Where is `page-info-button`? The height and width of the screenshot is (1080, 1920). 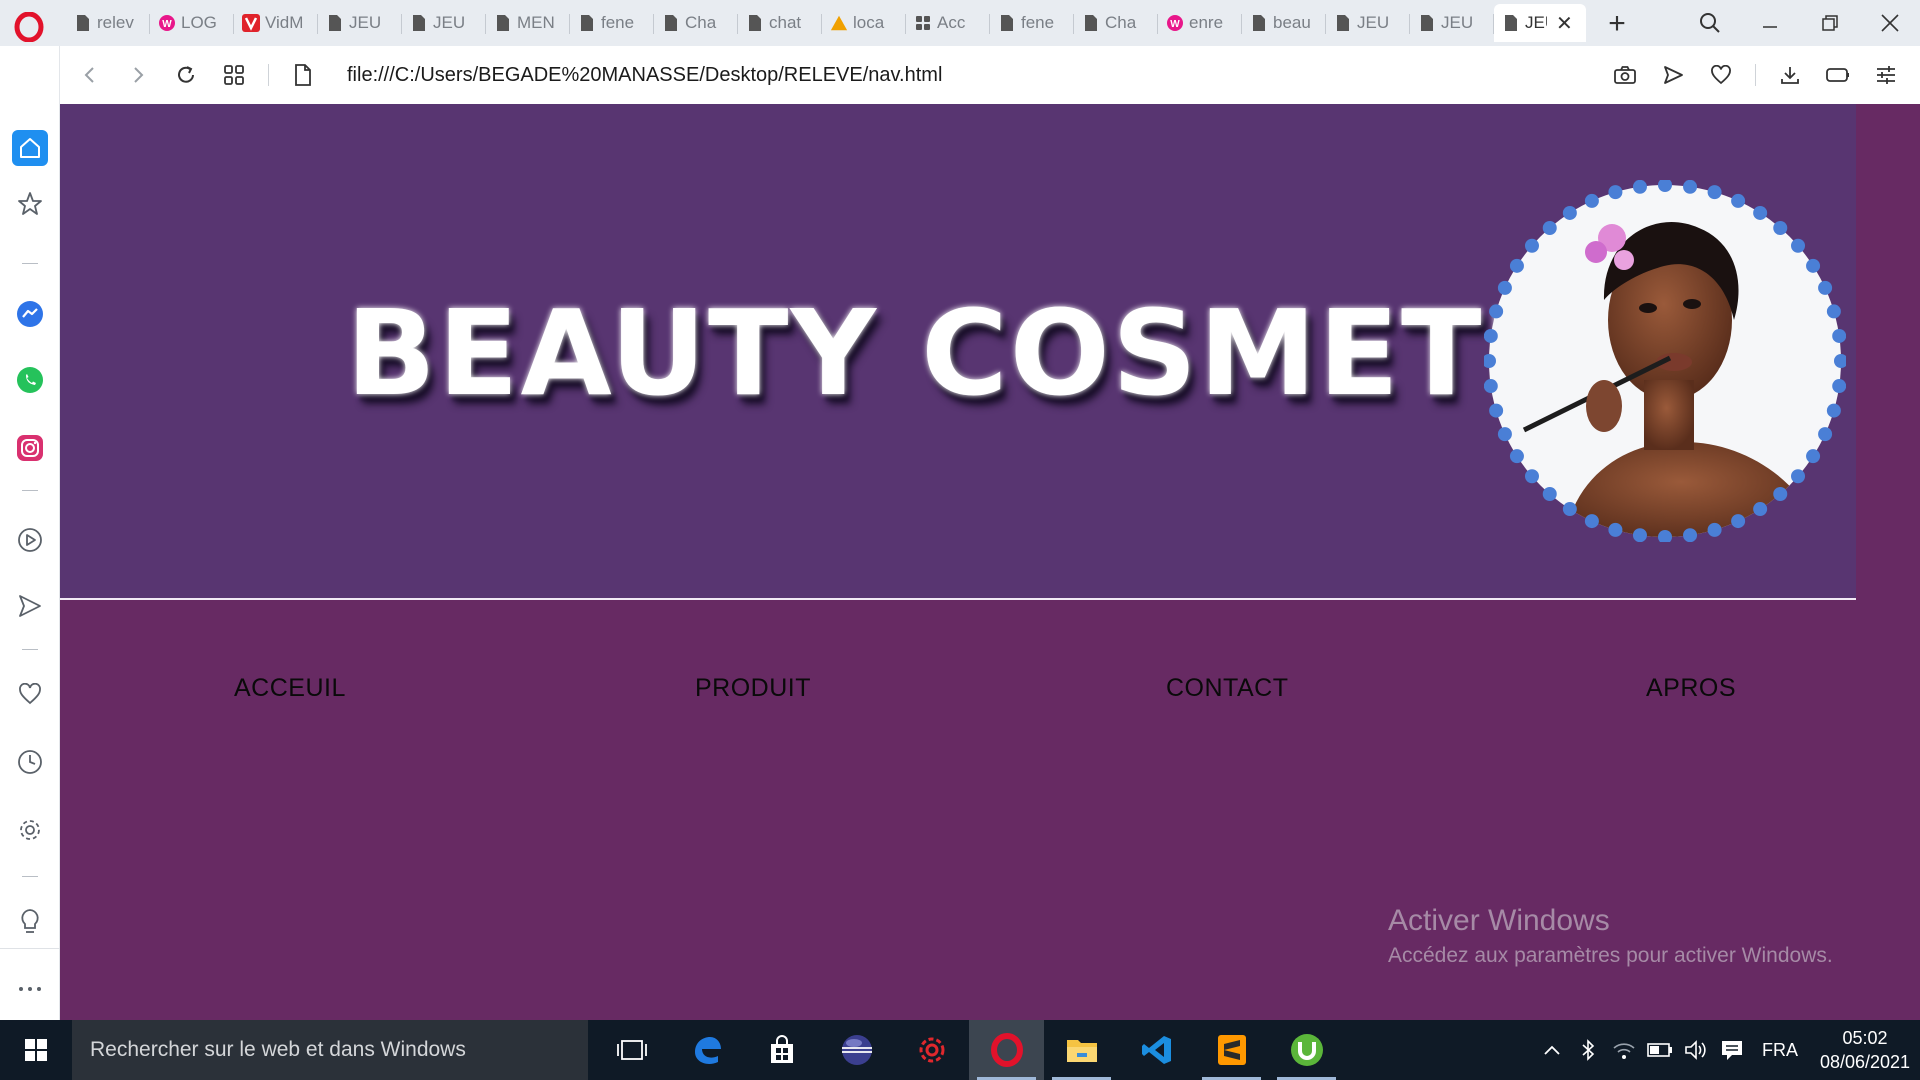 page-info-button is located at coordinates (303, 75).